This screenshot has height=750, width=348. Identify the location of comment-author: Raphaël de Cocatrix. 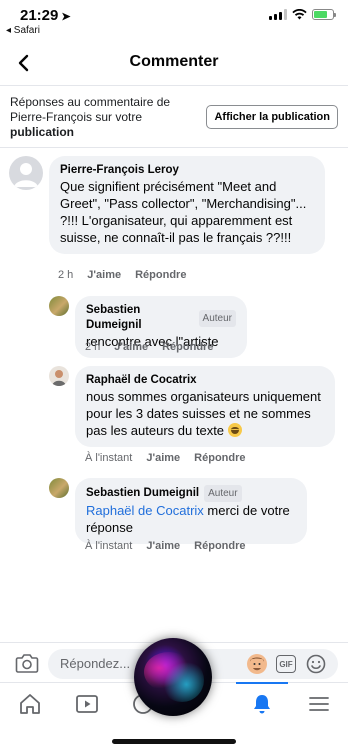
(205, 380).